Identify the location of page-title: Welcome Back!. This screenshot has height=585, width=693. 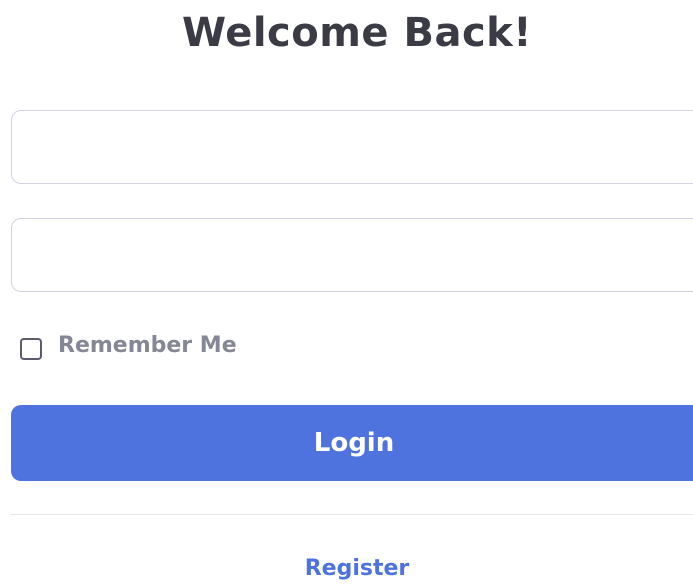
(357, 33).